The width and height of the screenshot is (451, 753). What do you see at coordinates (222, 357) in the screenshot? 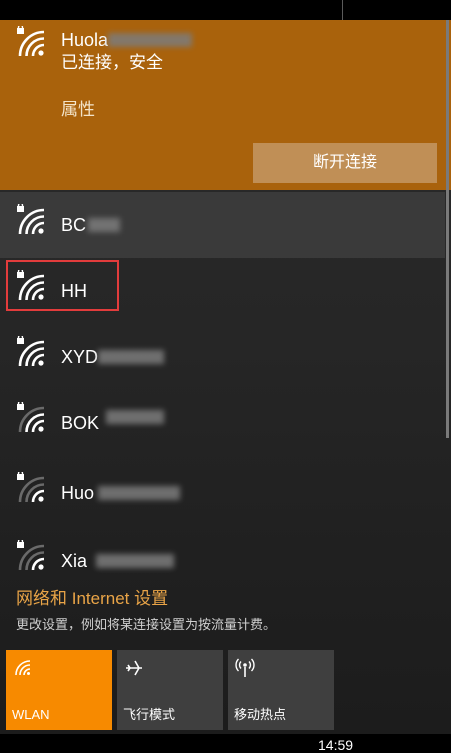
I see `network-item: XYD` at bounding box center [222, 357].